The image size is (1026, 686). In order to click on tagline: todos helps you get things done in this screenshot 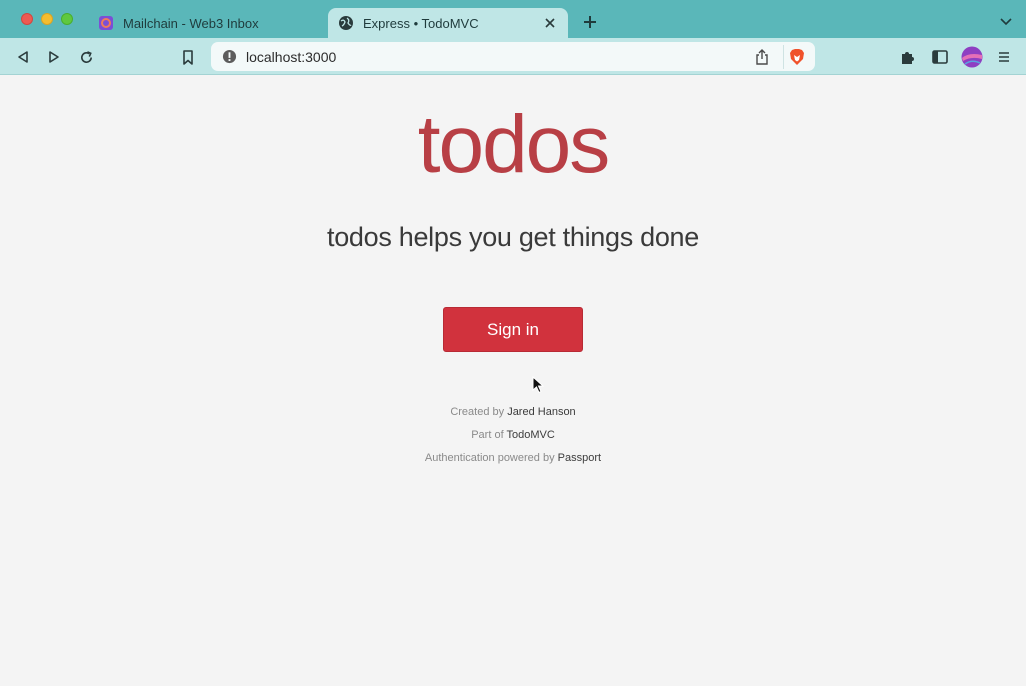, I will do `click(513, 237)`.